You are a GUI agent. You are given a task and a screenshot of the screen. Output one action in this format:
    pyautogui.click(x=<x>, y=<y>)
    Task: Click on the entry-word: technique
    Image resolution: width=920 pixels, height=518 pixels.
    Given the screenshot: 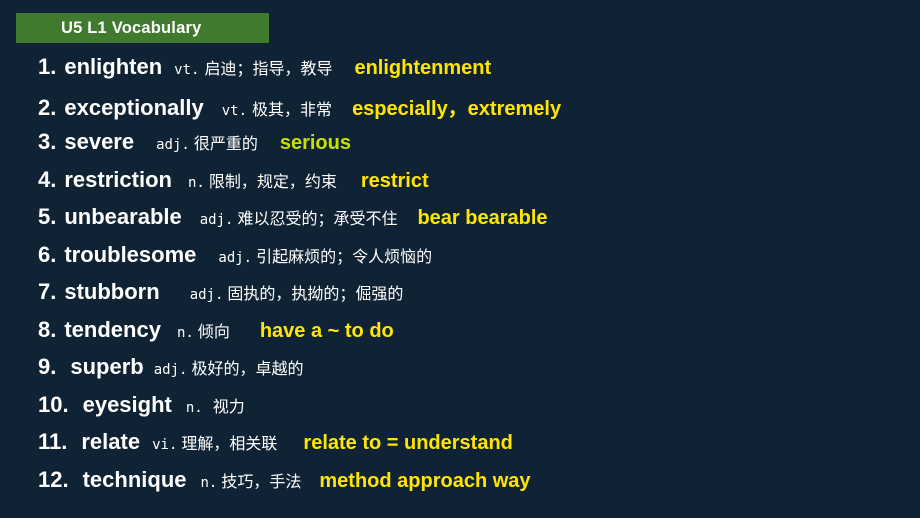 What is the action you would take?
    pyautogui.click(x=134, y=479)
    